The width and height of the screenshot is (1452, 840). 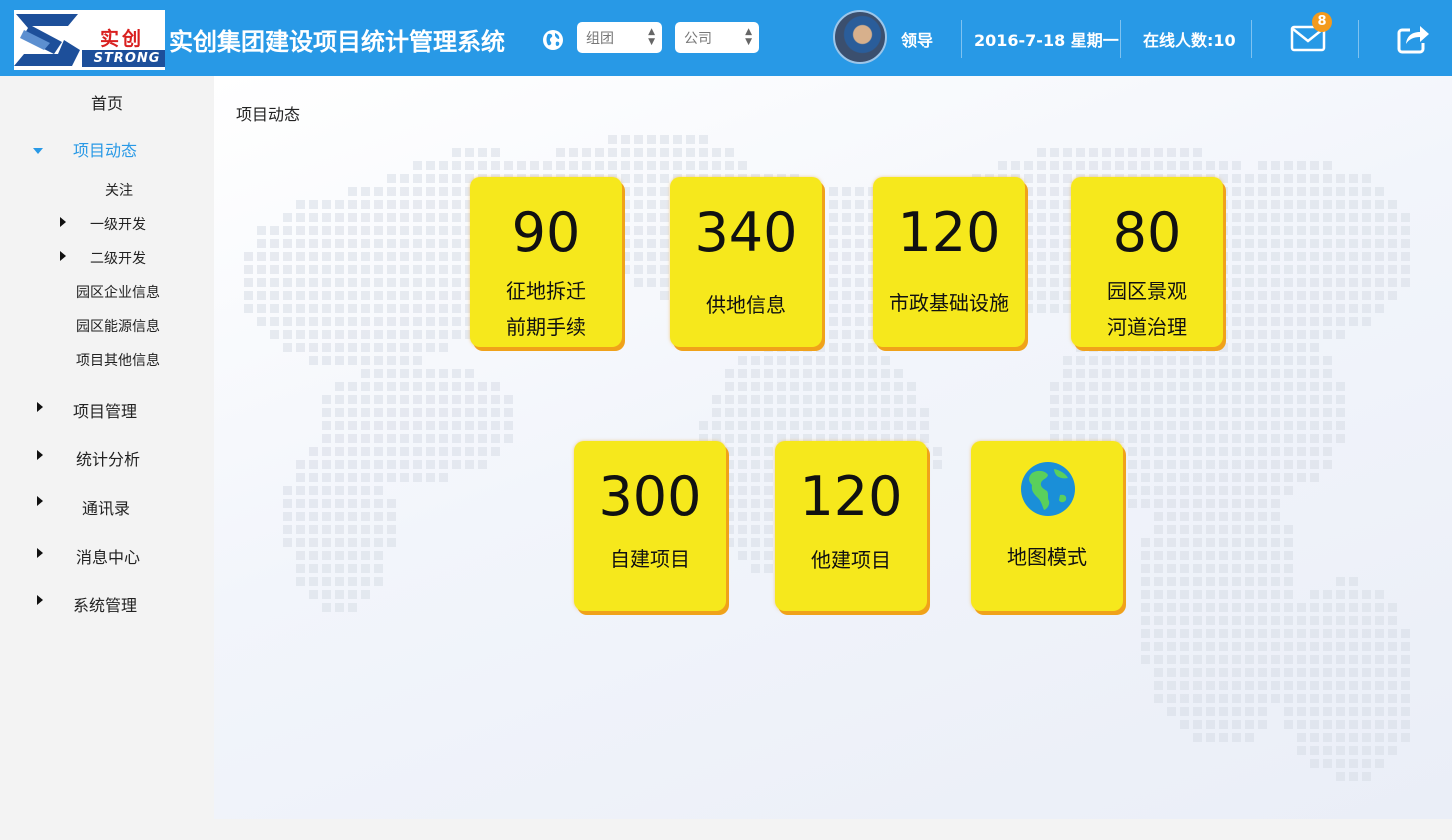 I want to click on sidebar-item-address-book: 通讯录, so click(x=106, y=507).